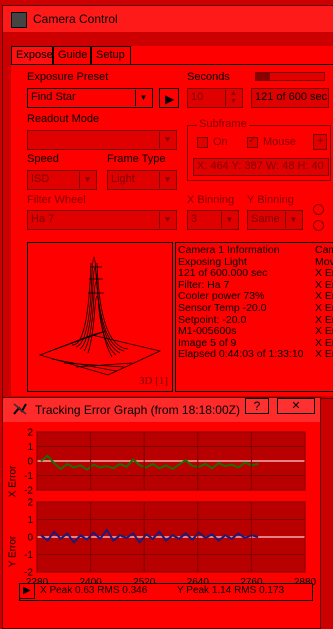  Describe the element at coordinates (215, 98) in the screenshot. I see `seconds-input: 10 ▲ ▼` at that location.